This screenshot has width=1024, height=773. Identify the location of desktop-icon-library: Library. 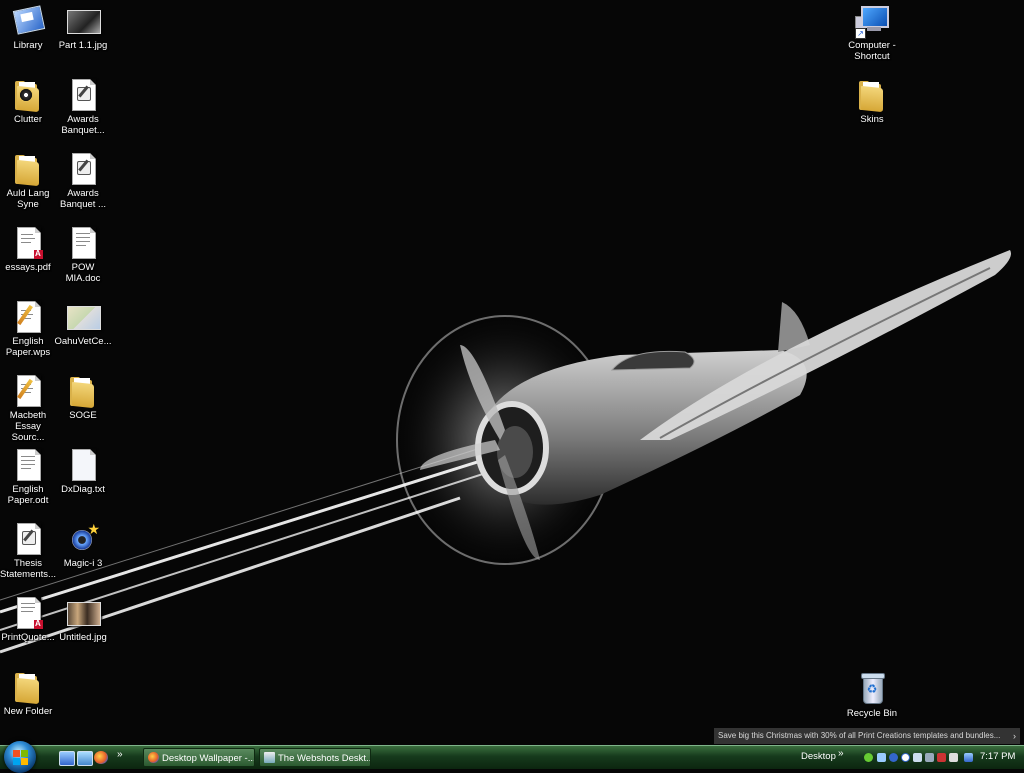
(29, 27).